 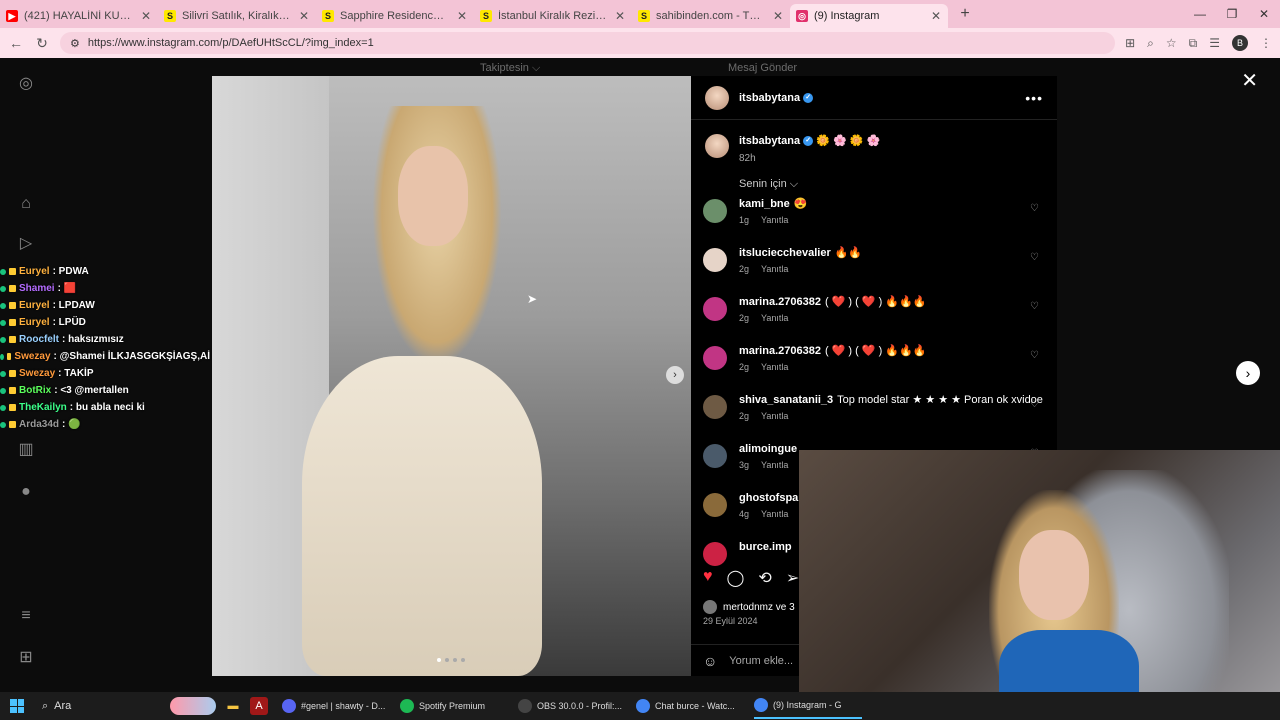 I want to click on new-tab-button: +, so click(x=965, y=14).